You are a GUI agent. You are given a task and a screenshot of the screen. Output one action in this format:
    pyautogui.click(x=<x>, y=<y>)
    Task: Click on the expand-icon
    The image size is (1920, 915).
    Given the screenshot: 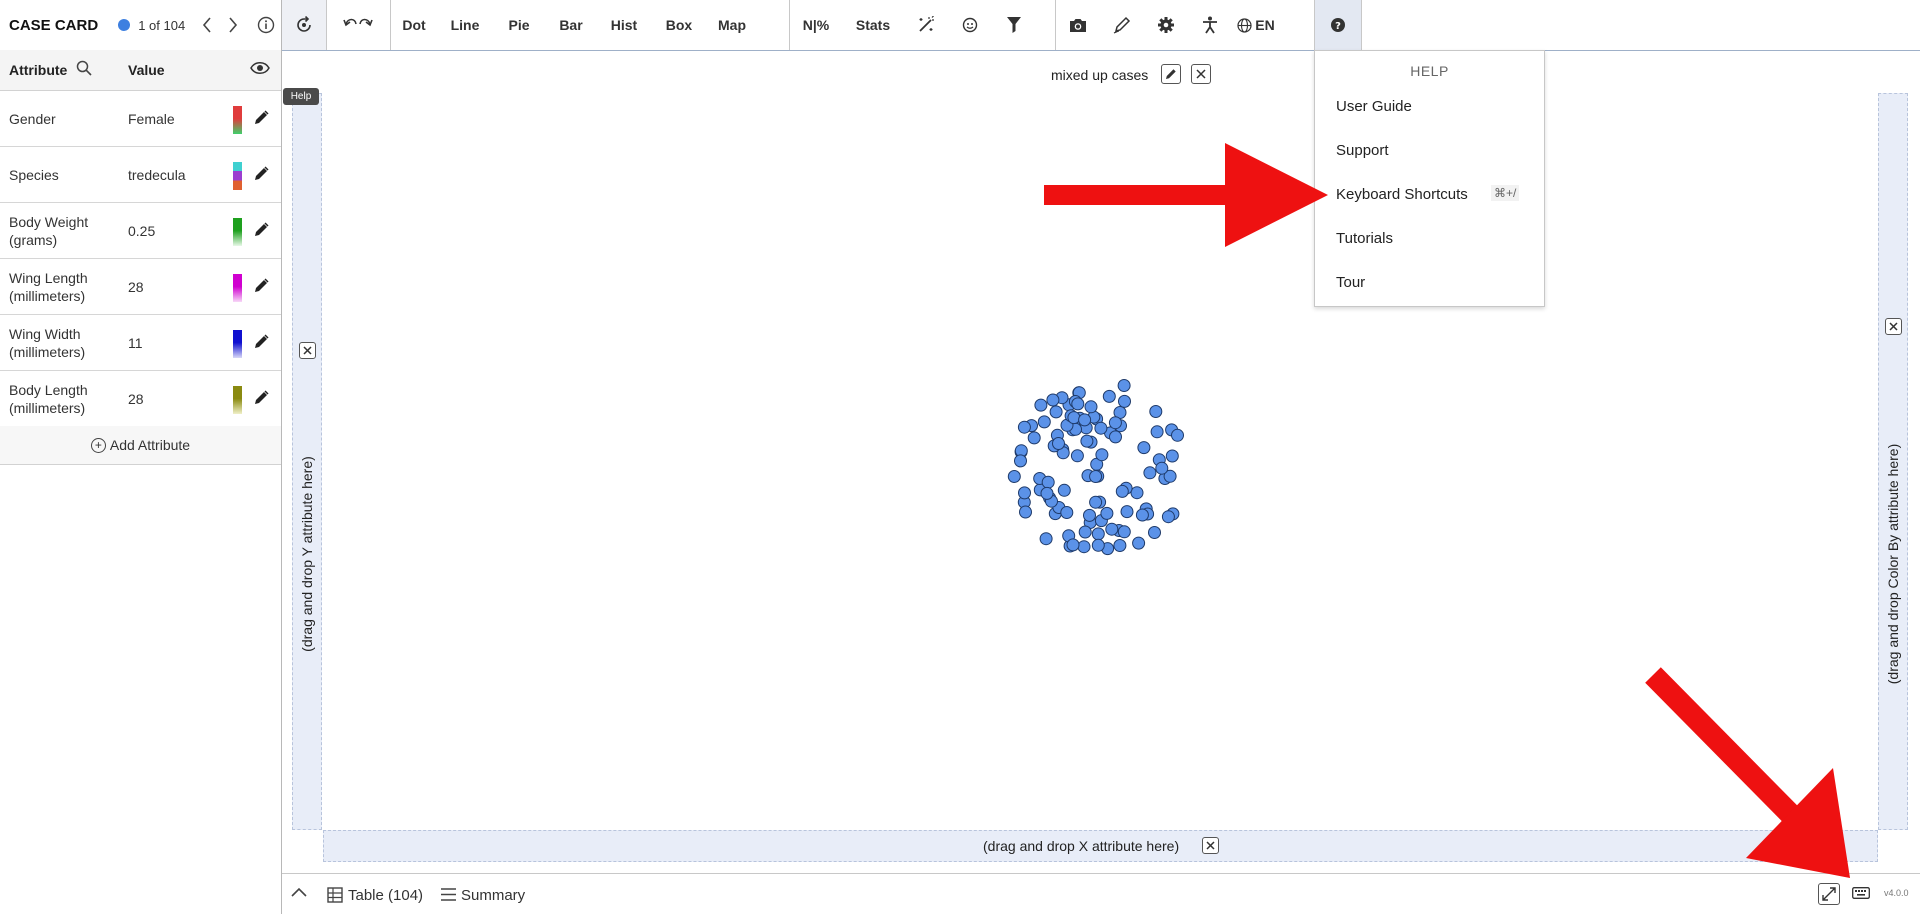 What is the action you would take?
    pyautogui.click(x=1829, y=894)
    